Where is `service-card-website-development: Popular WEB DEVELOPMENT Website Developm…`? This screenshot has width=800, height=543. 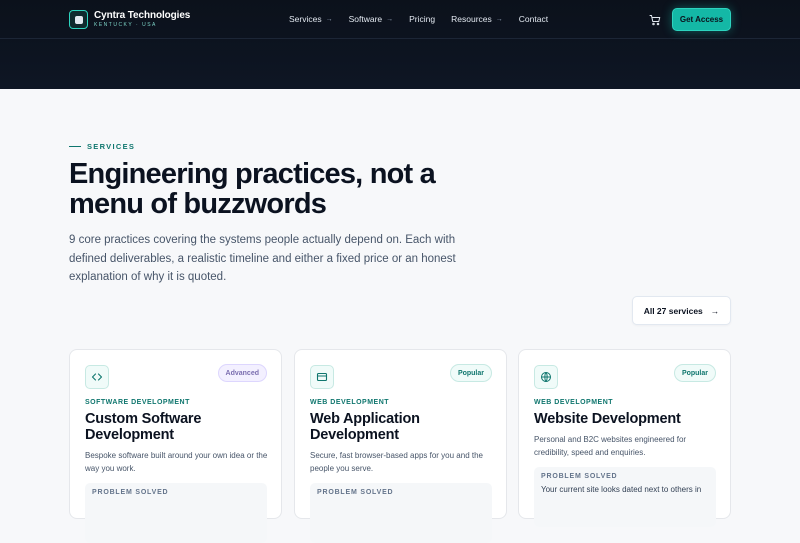 service-card-website-development: Popular WEB DEVELOPMENT Website Developm… is located at coordinates (624, 438).